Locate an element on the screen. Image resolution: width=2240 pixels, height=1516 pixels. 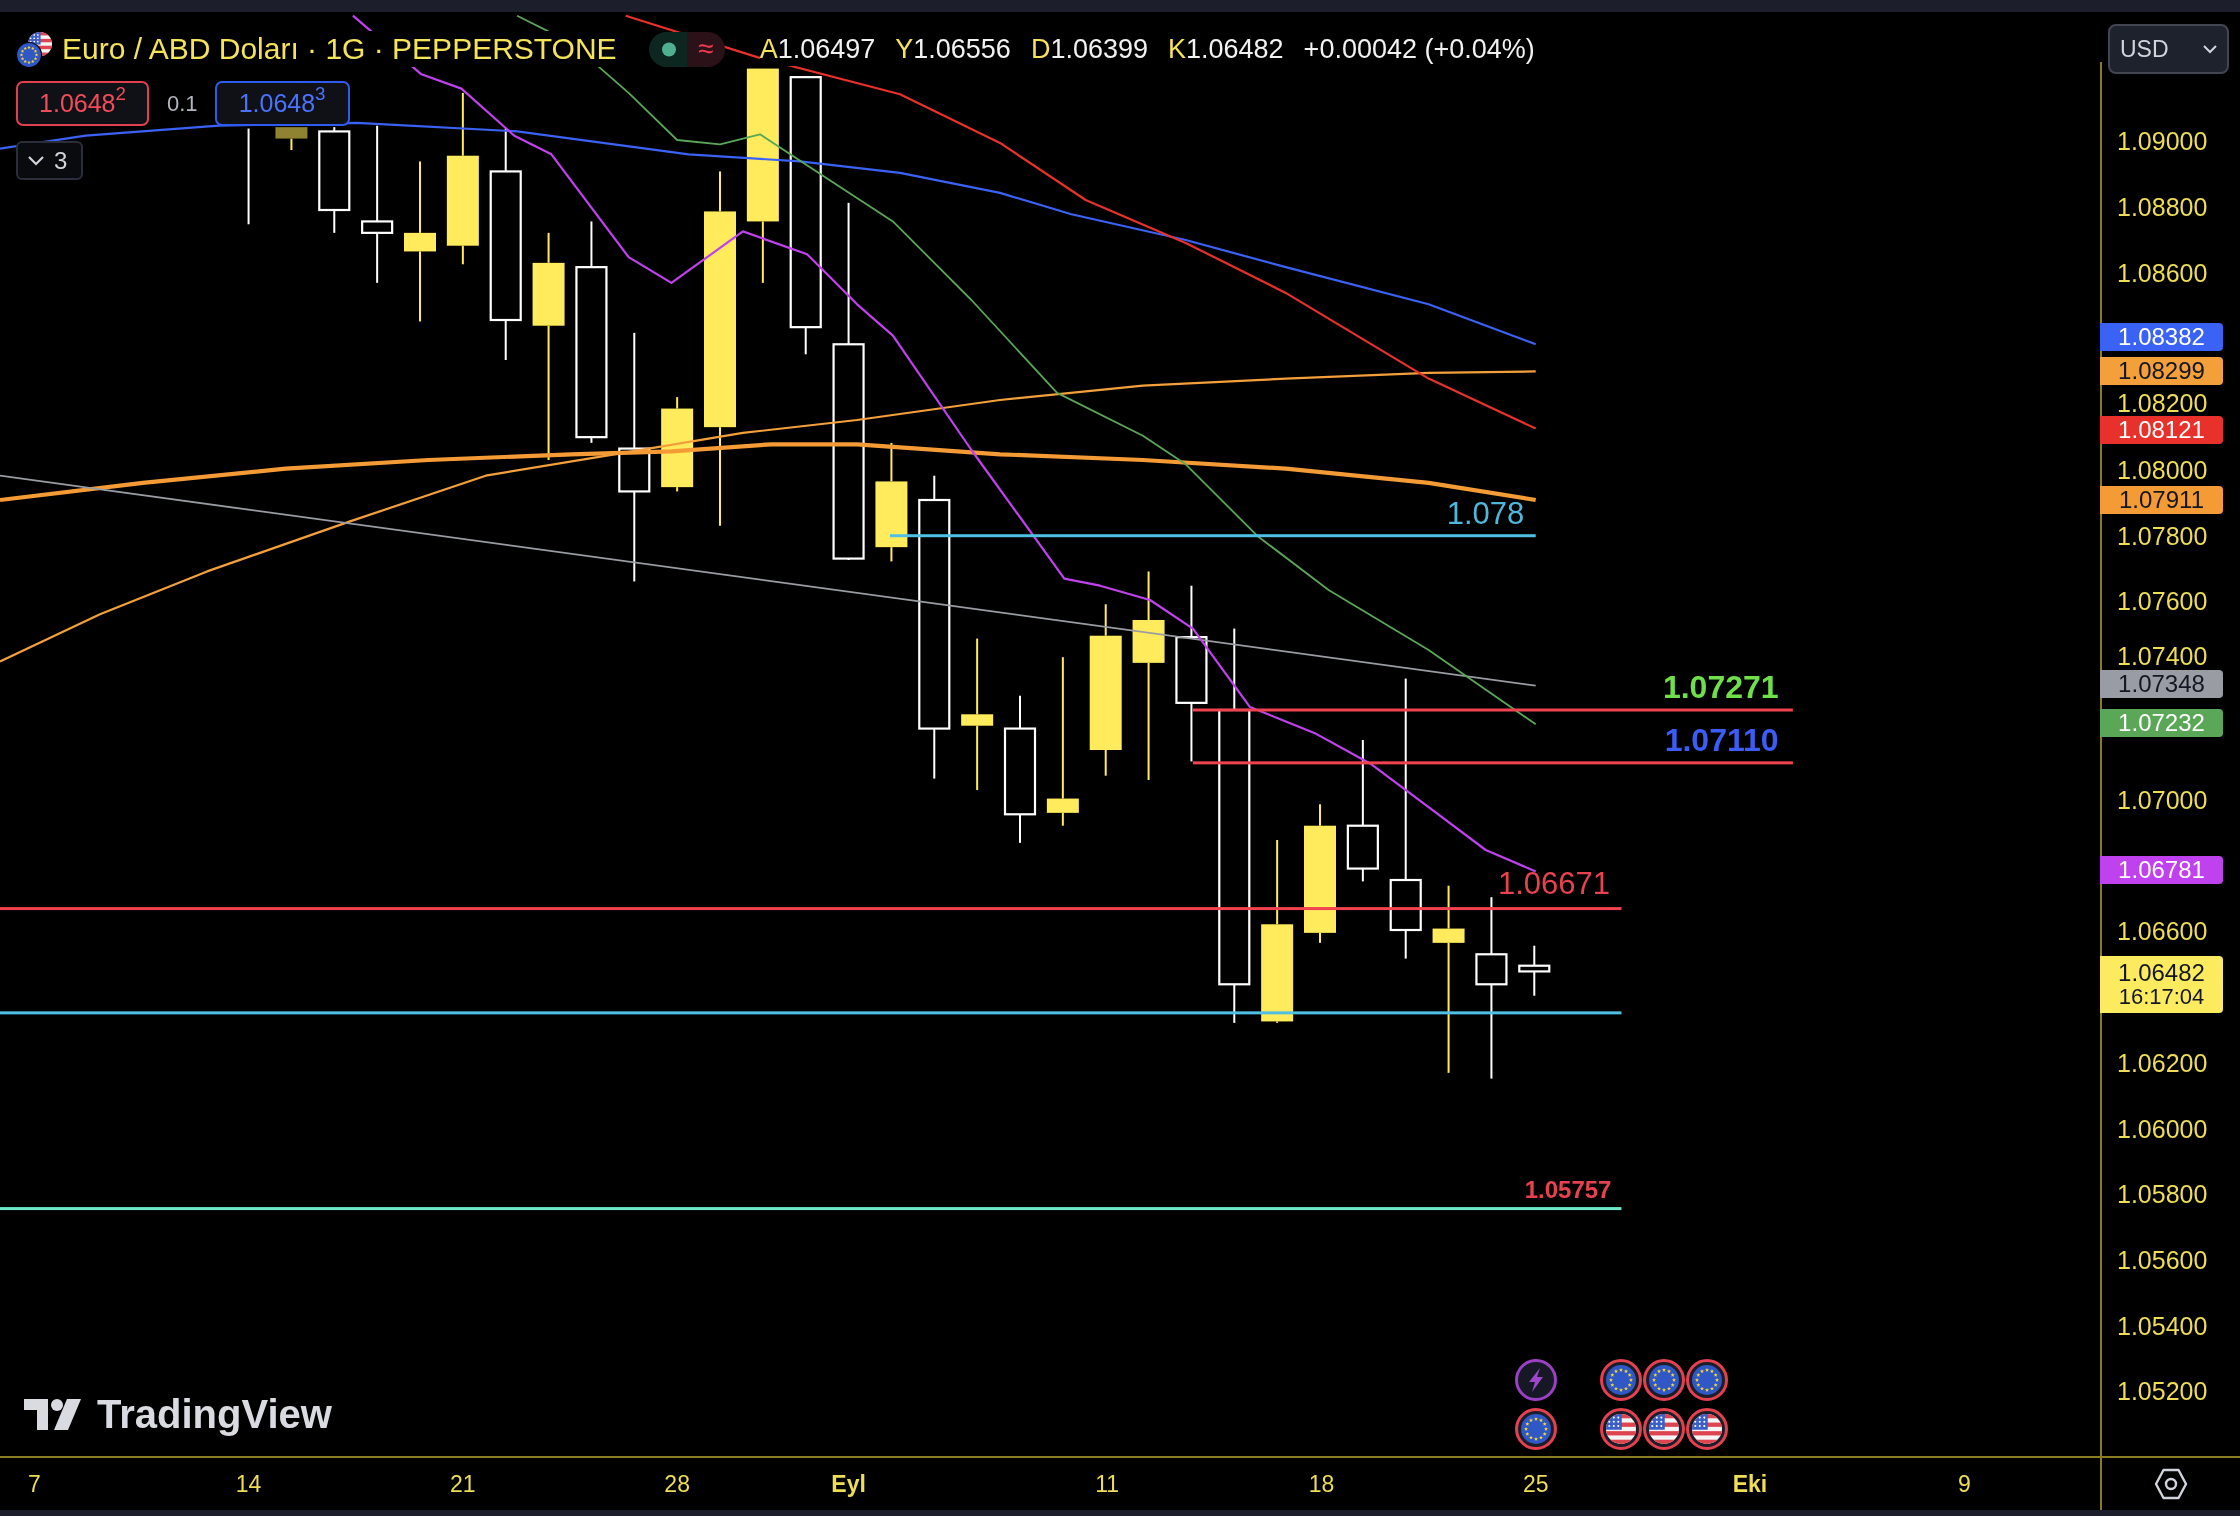
price-level-label: 1.06671 is located at coordinates (1553, 884).